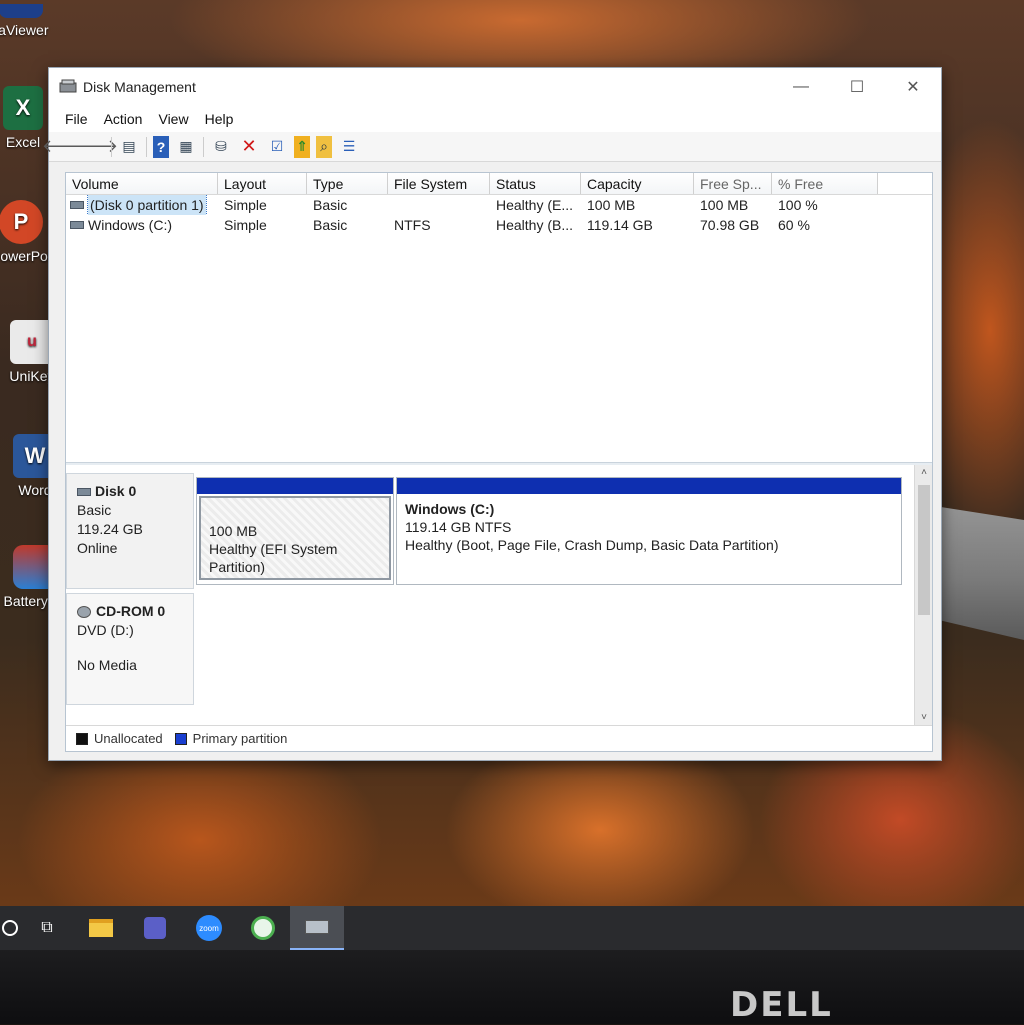  I want to click on help-icon: ?, so click(161, 146).